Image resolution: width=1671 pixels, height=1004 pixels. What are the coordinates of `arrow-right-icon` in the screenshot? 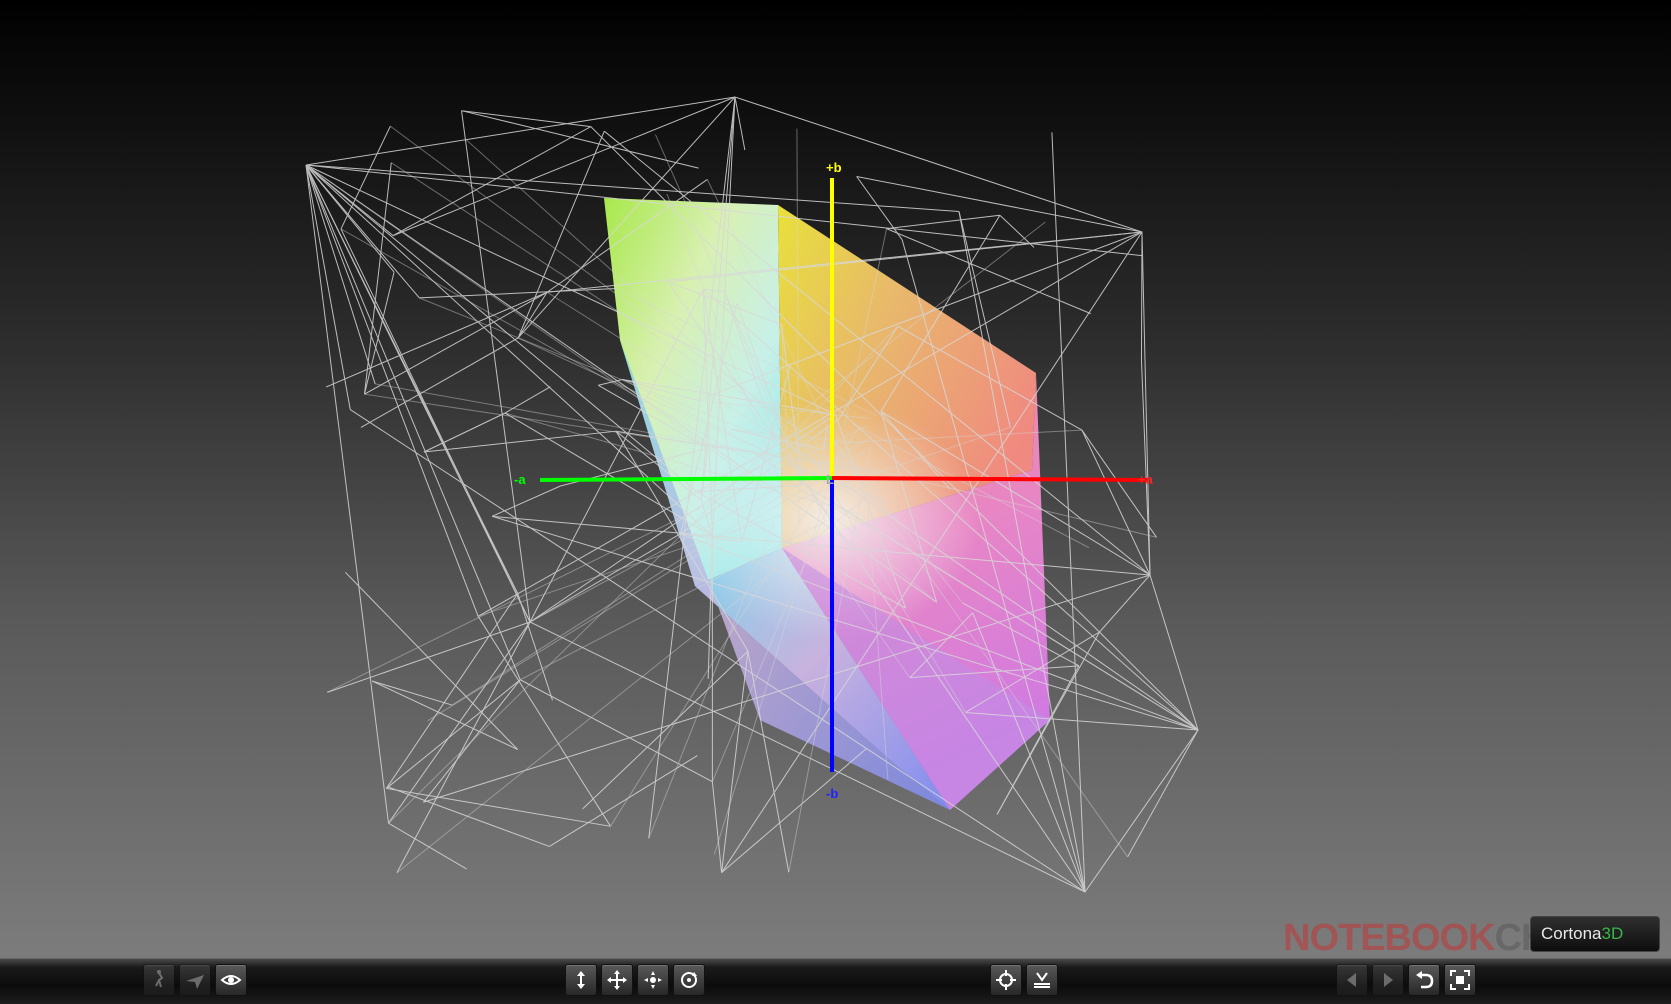 It's located at (1388, 980).